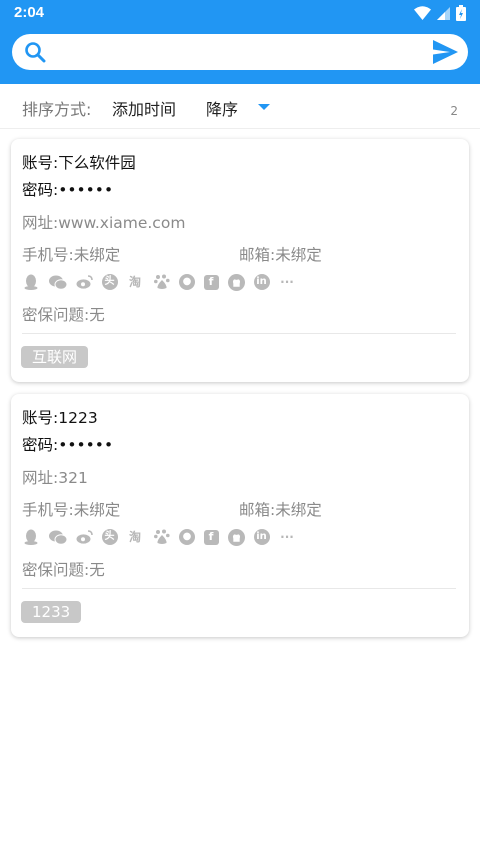  I want to click on status-bar: 2:04, so click(240, 13).